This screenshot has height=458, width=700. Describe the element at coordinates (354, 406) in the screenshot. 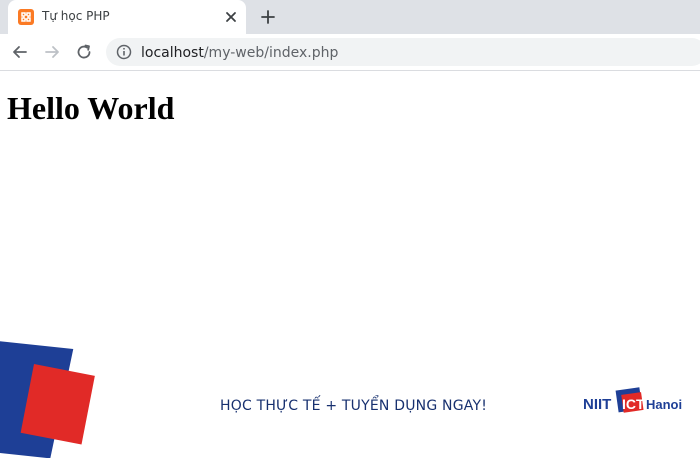

I see `banner-tagline: HỌC THỰC TẾ + TUYỂN DỤNG NGAY!` at that location.